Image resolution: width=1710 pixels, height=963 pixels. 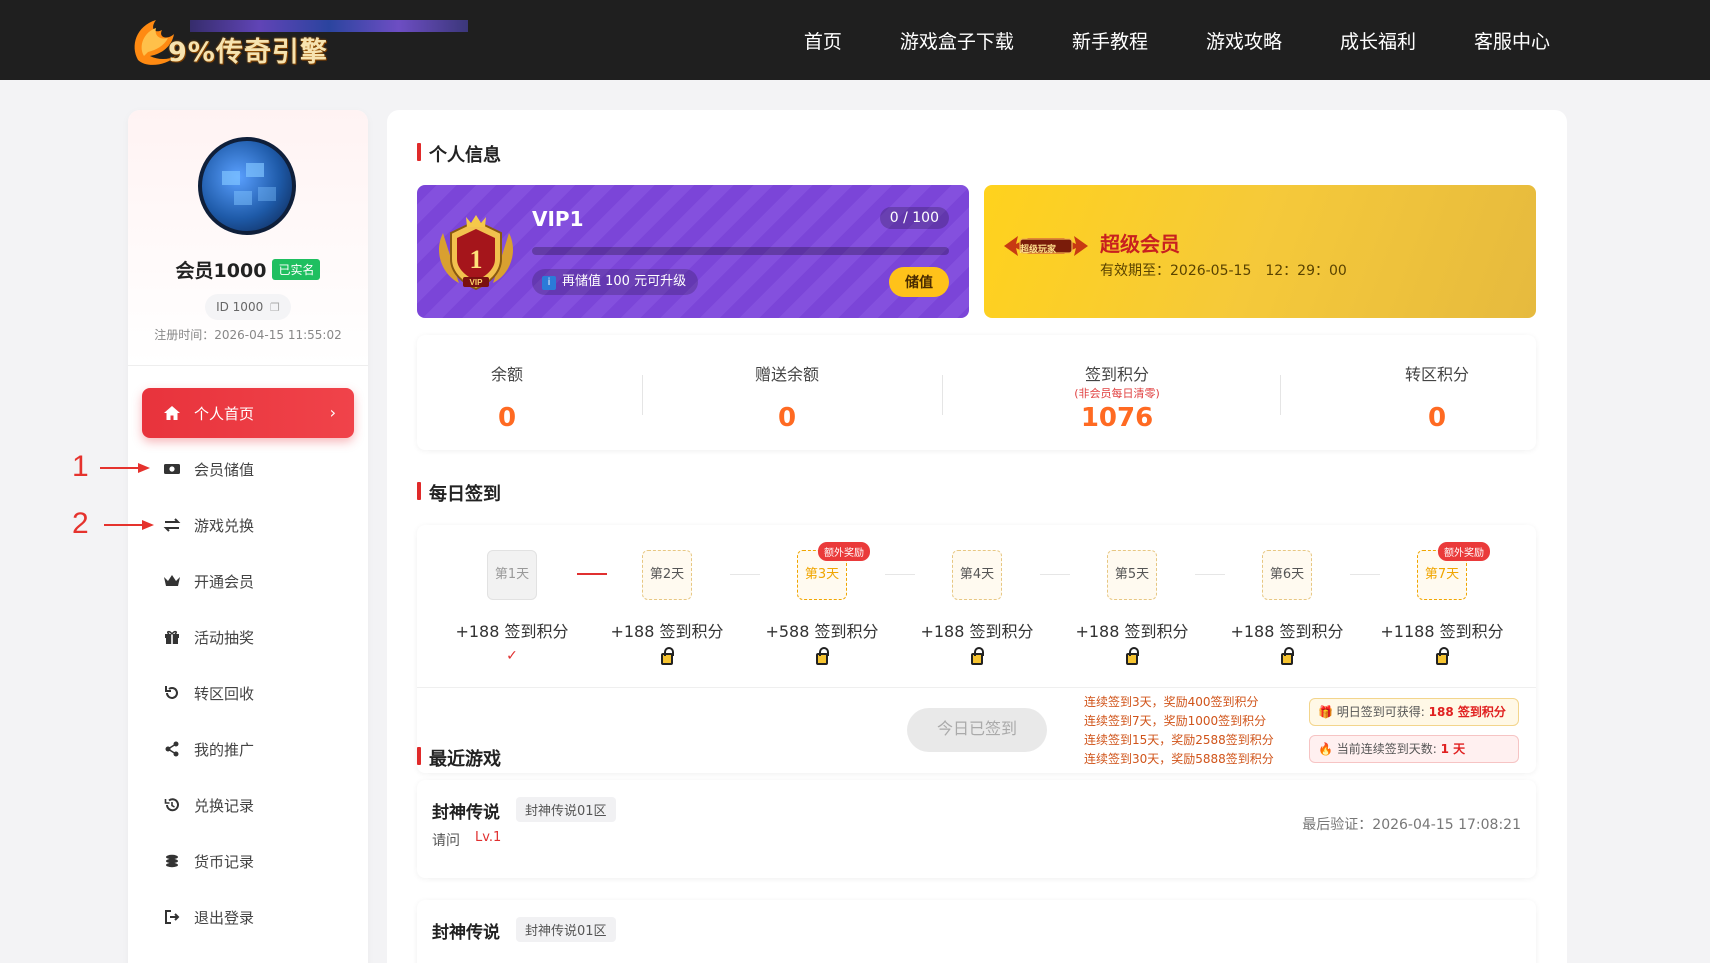 I want to click on site-logo: 9%传奇引擎, so click(x=298, y=40).